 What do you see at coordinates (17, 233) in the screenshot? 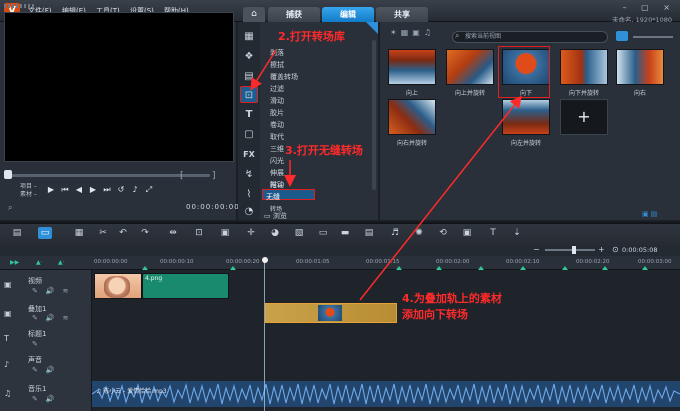
I see `storyboard-view-icon: ▤` at bounding box center [17, 233].